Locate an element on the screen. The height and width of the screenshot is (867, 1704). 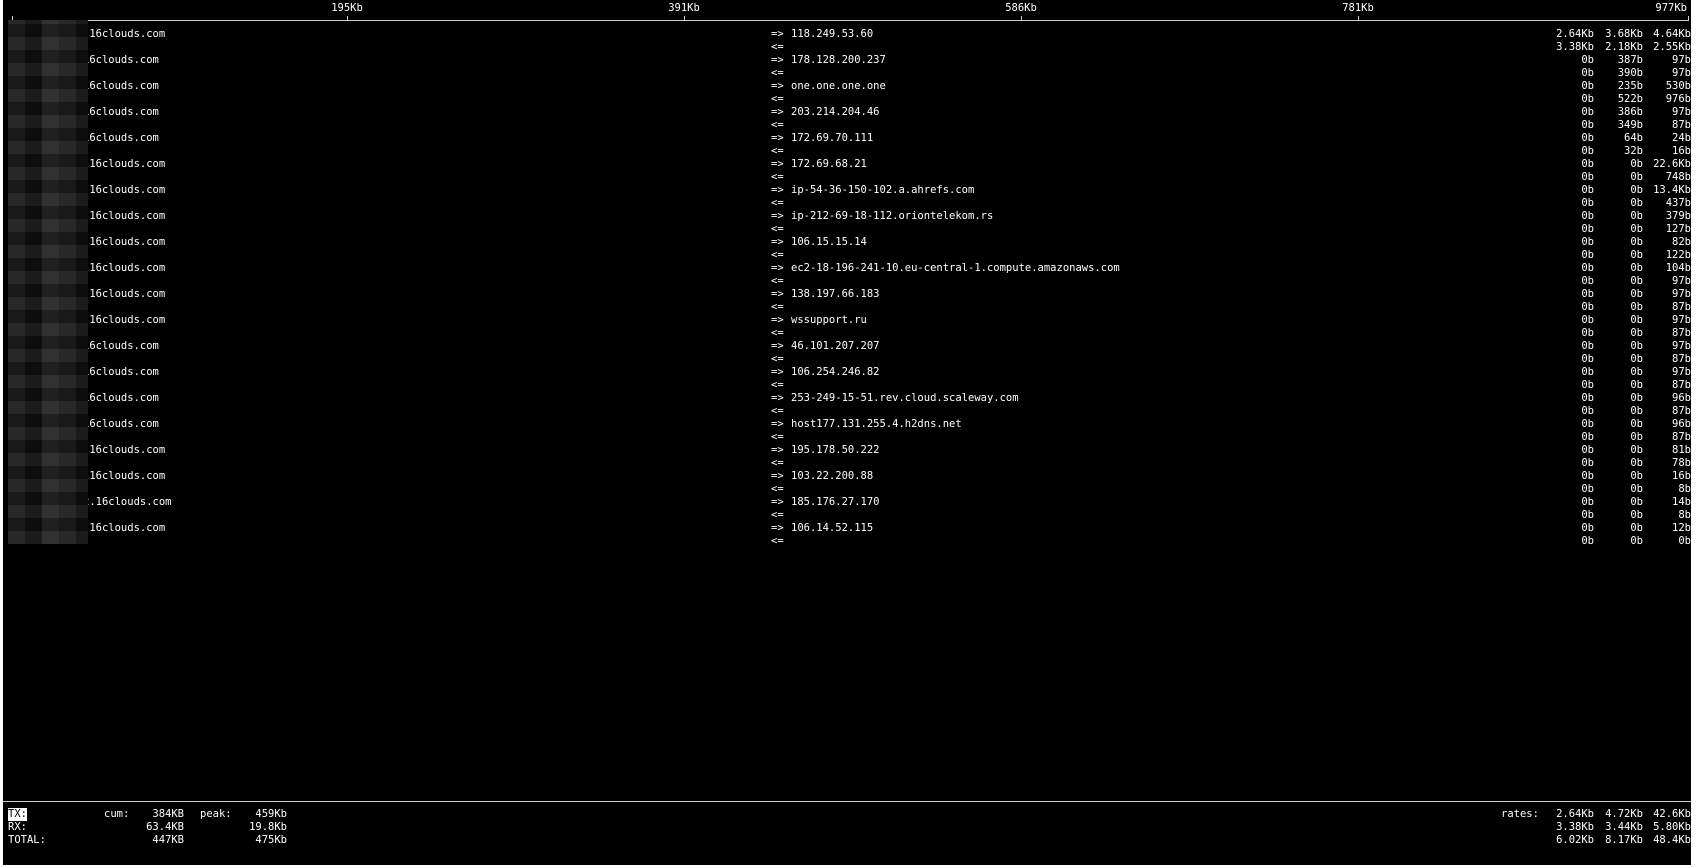
rate-rx-2s: 3.38Kb is located at coordinates (1575, 827).